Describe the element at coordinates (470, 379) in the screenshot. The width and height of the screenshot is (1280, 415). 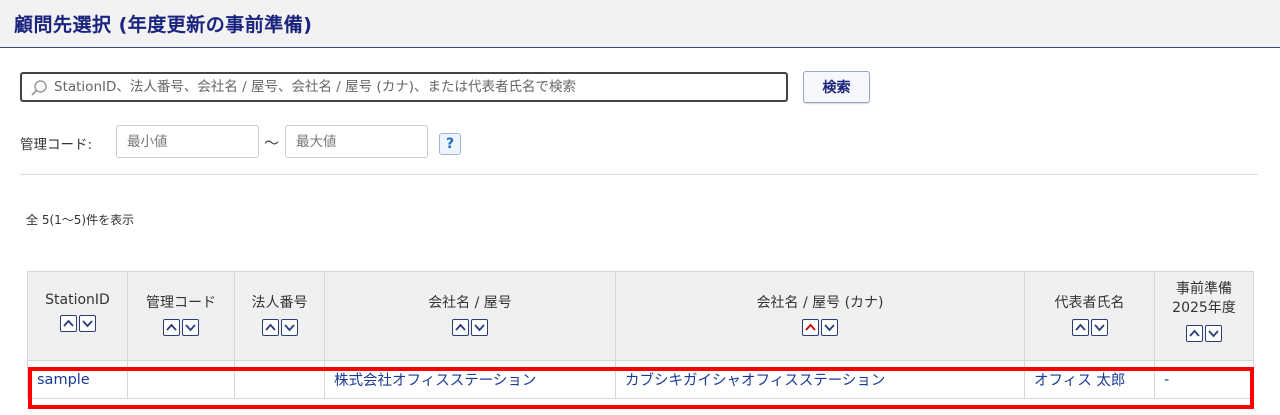
I see `cell-company-name: 株式会社オフィスステーション` at that location.